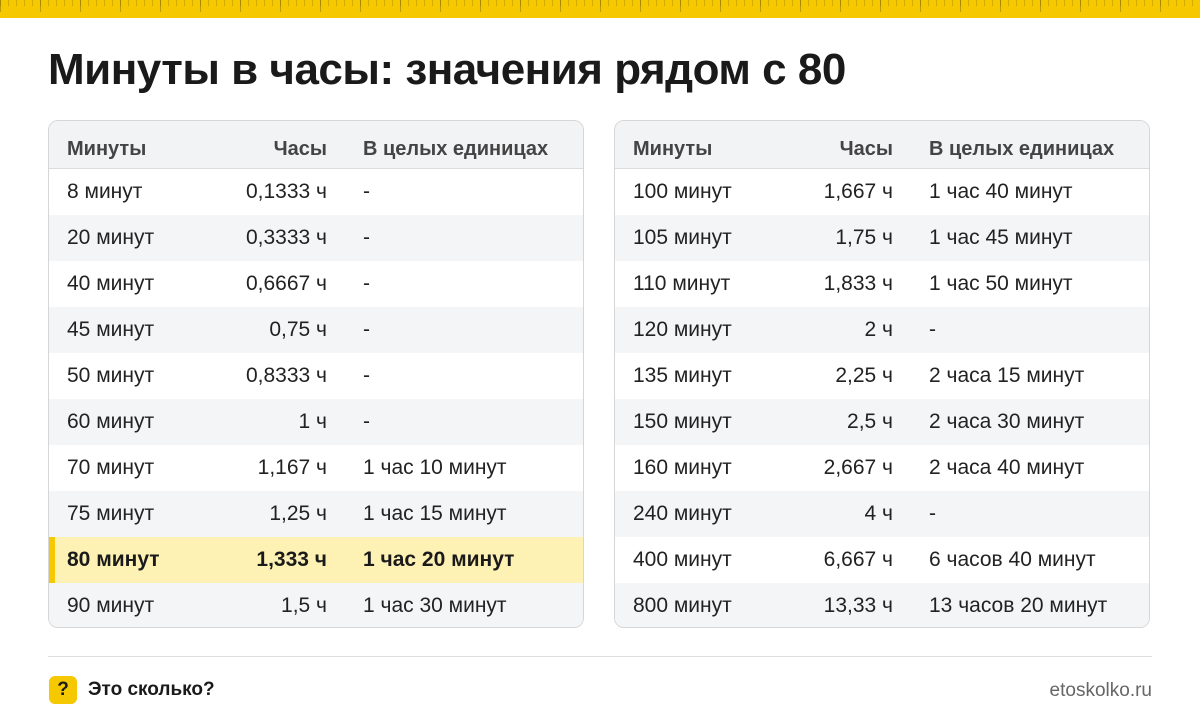 Image resolution: width=1200 pixels, height=721 pixels. Describe the element at coordinates (600, 656) in the screenshot. I see `footer-divider` at that location.